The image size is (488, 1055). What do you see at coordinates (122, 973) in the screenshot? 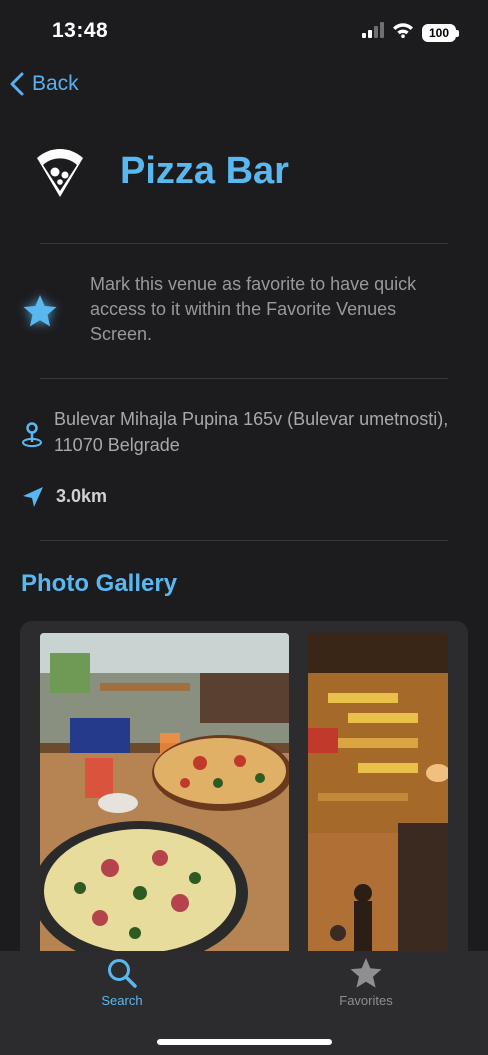
I see `search-icon` at bounding box center [122, 973].